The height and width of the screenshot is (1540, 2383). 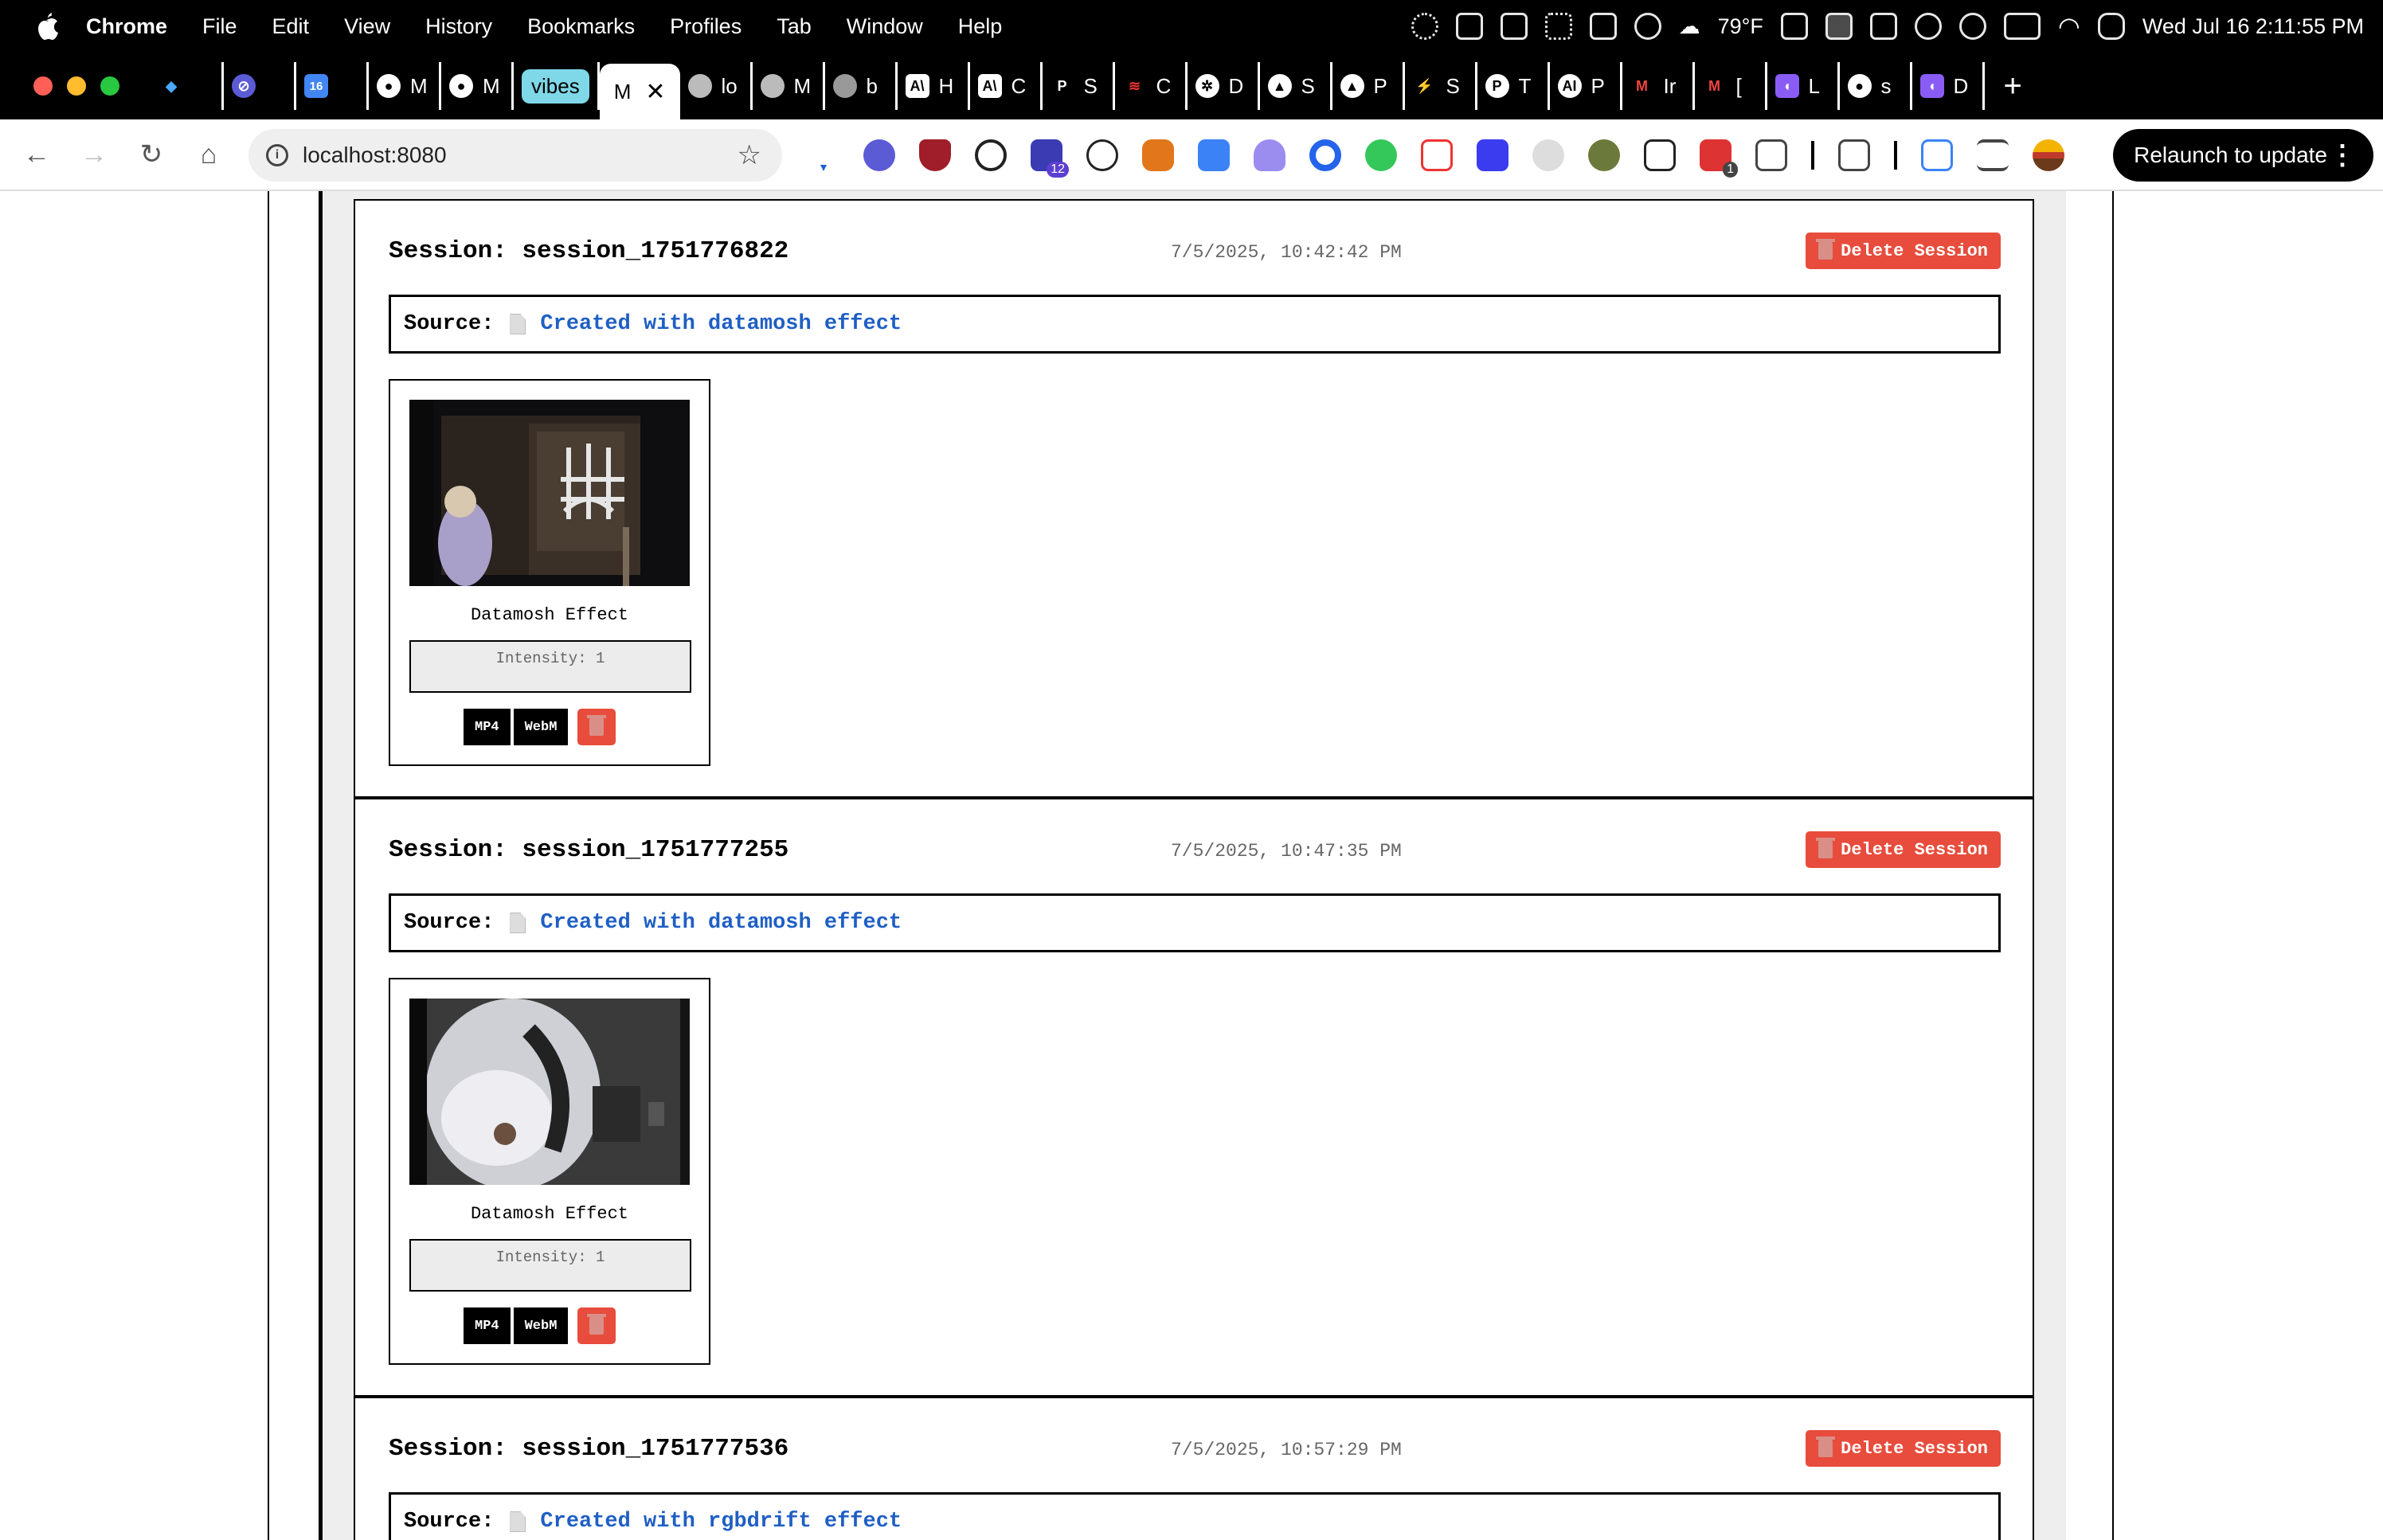 I want to click on grammarly-icon, so click(x=991, y=155).